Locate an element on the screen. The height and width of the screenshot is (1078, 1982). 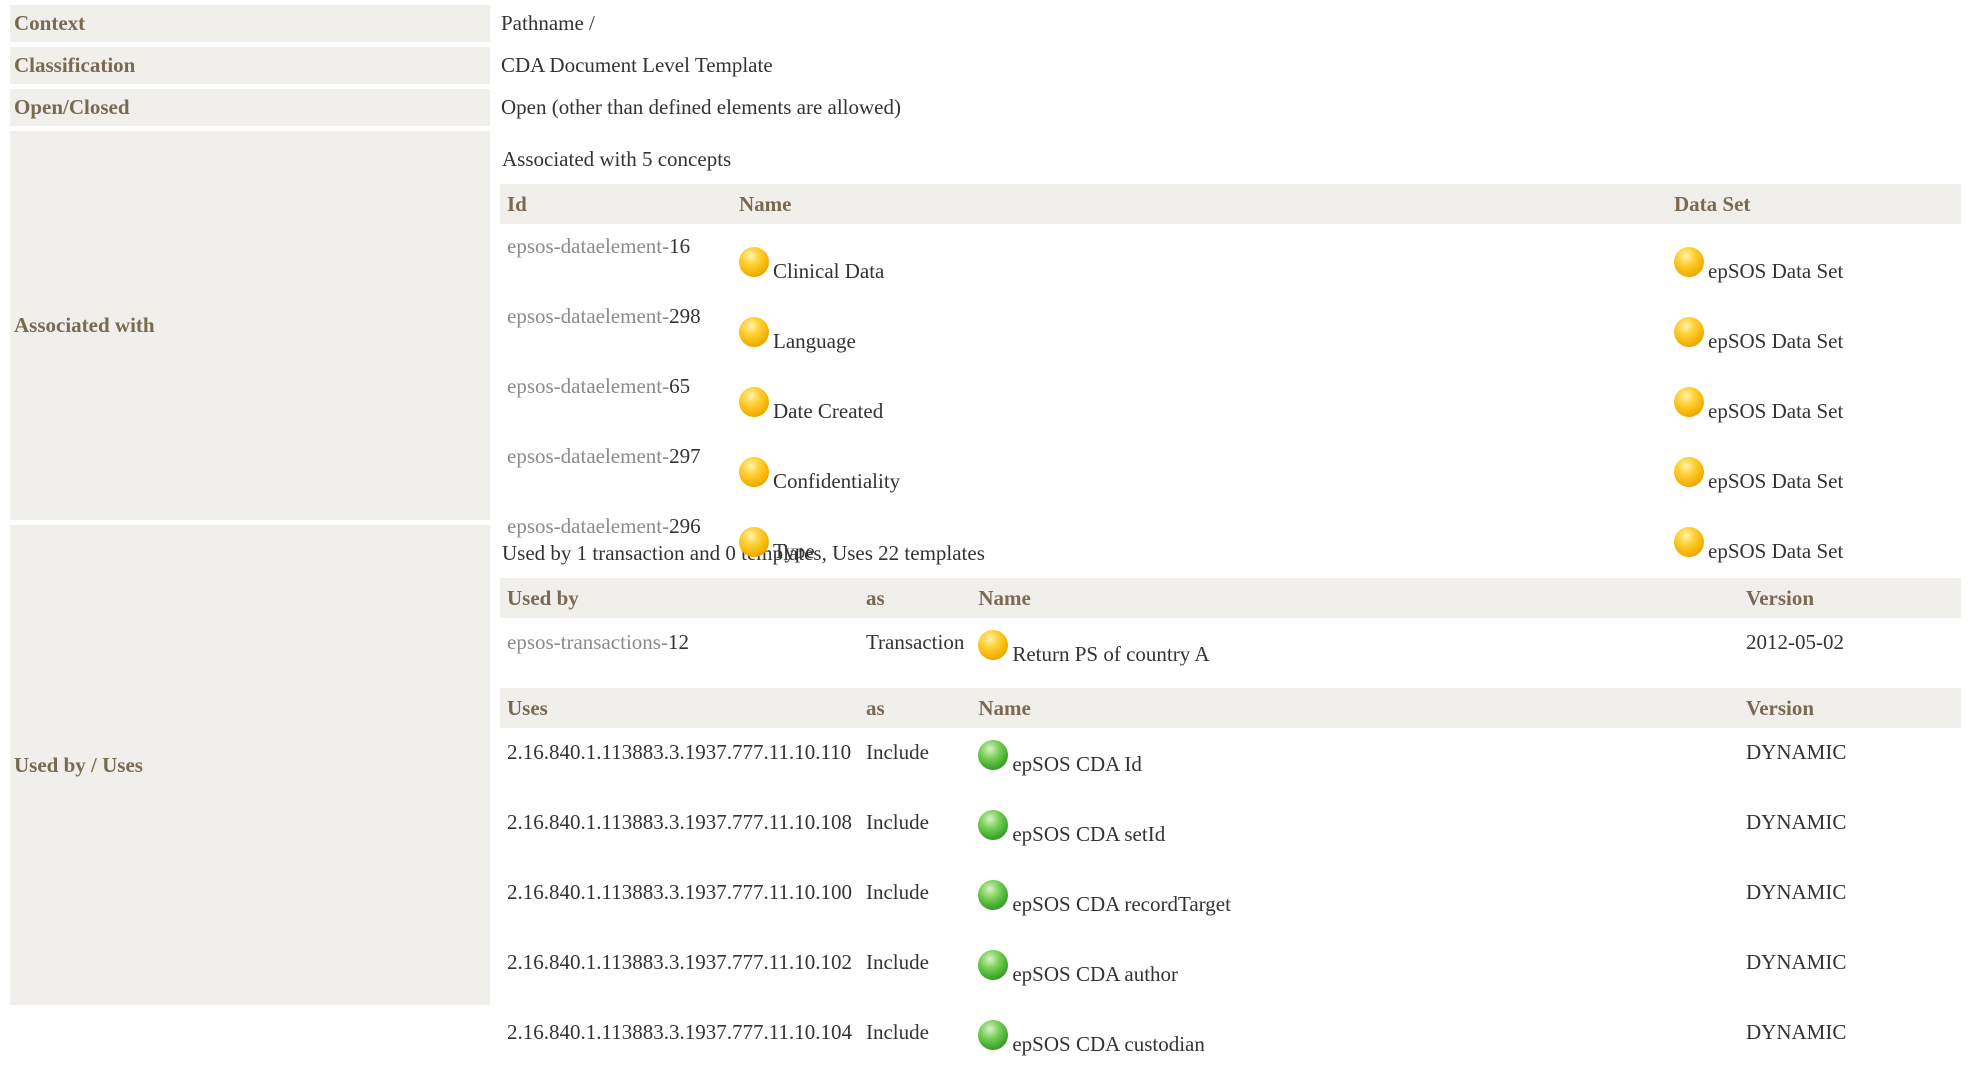
concept-name-text: Date Created is located at coordinates (828, 410).